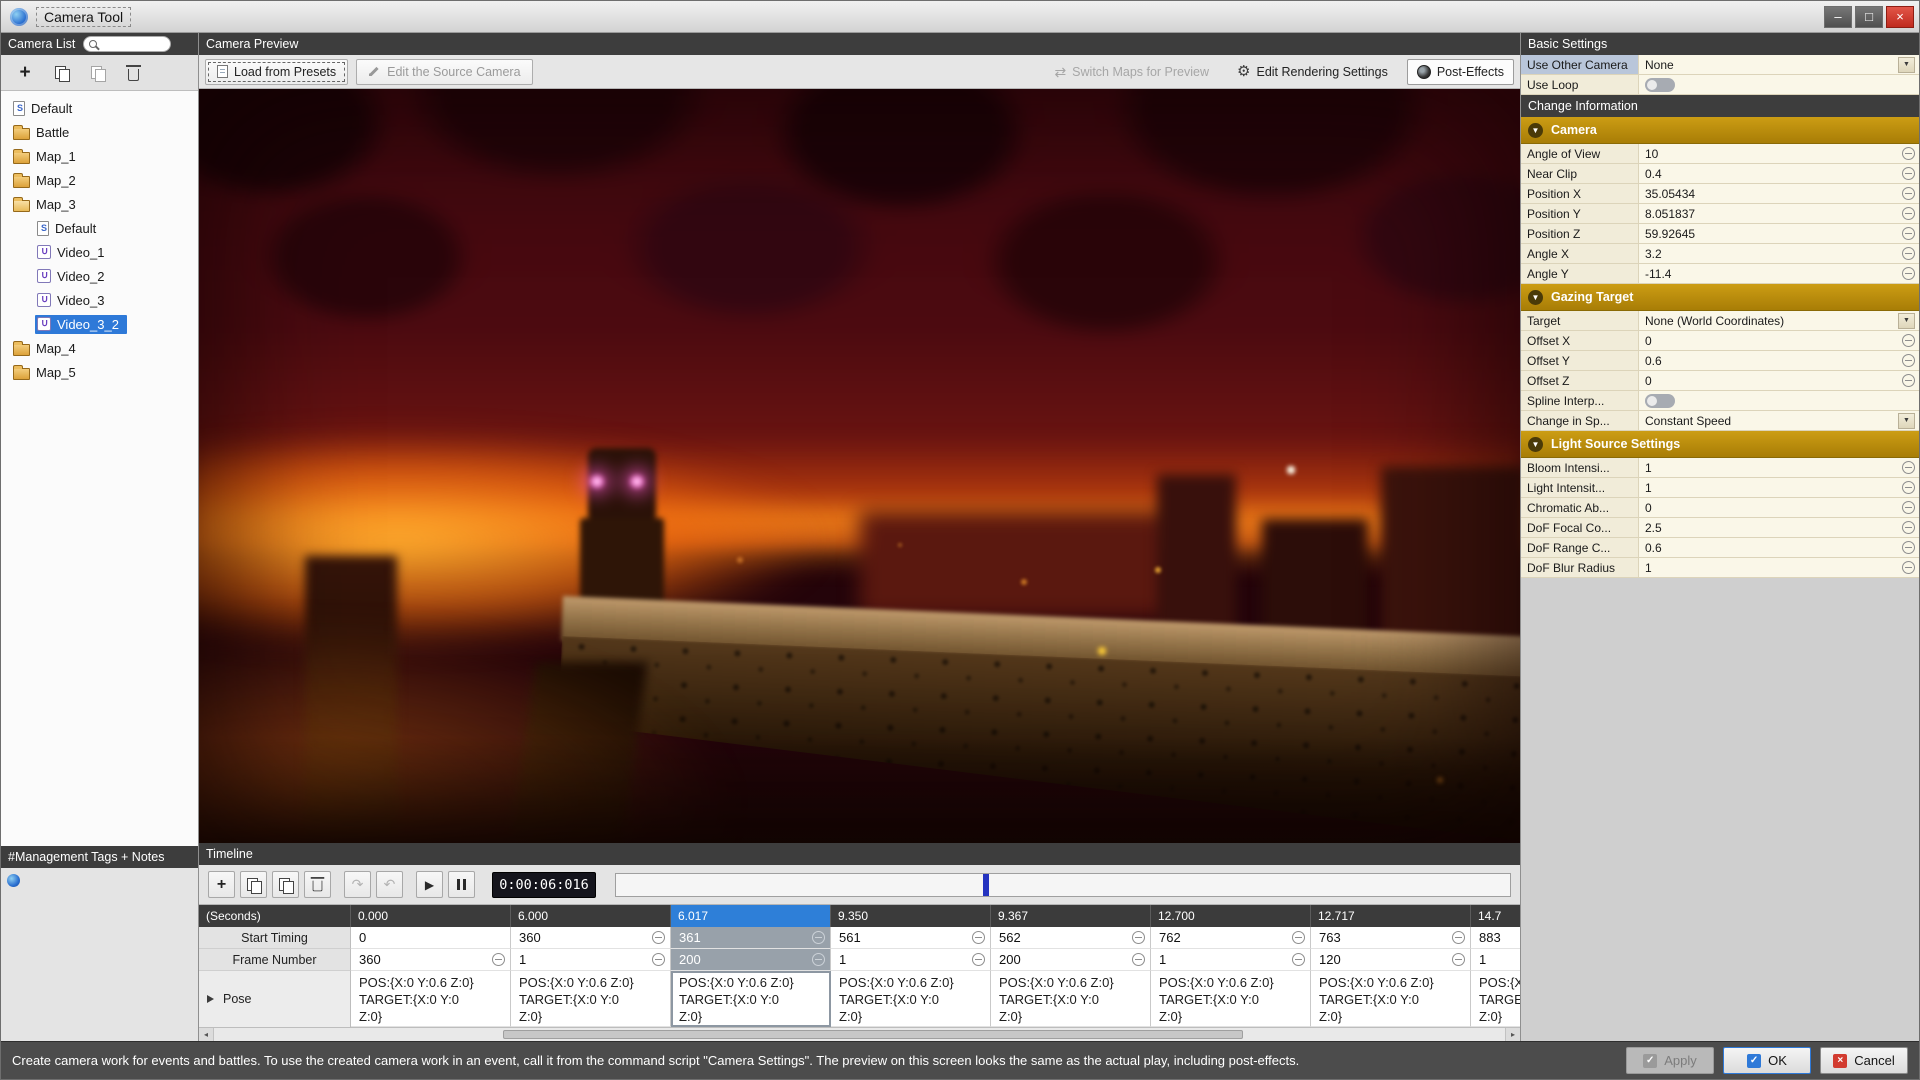 This screenshot has height=1080, width=1920. Describe the element at coordinates (1771, 254) in the screenshot. I see `prop-value: 3.2` at that location.